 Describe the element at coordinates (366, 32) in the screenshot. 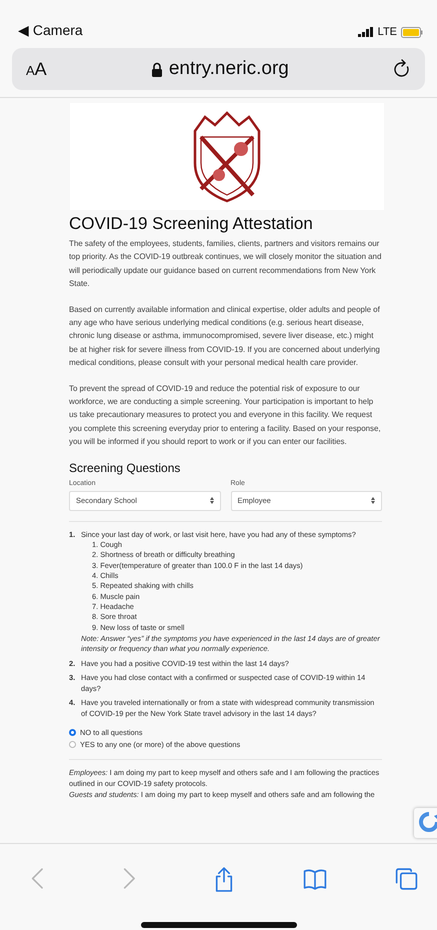

I see `signal-icon` at that location.